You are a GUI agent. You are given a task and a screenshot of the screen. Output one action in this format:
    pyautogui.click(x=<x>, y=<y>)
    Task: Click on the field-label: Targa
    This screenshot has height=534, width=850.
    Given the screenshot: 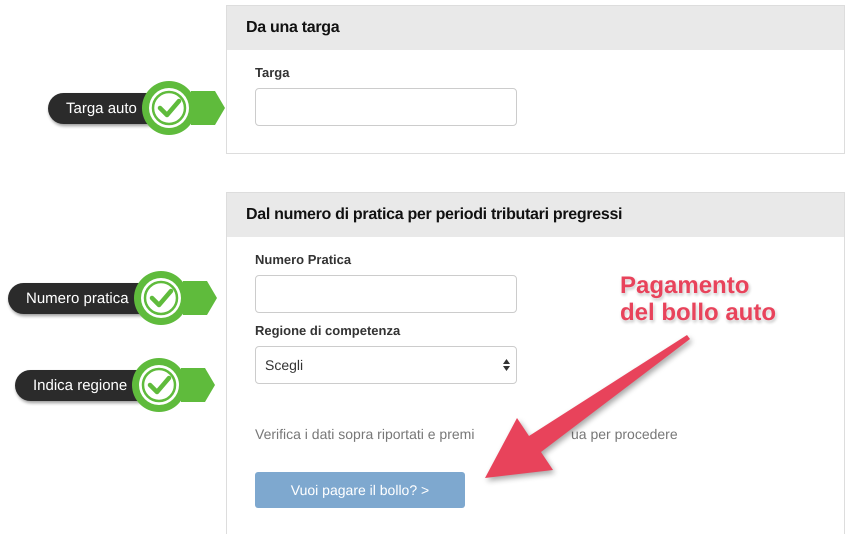 What is the action you would take?
    pyautogui.click(x=272, y=72)
    